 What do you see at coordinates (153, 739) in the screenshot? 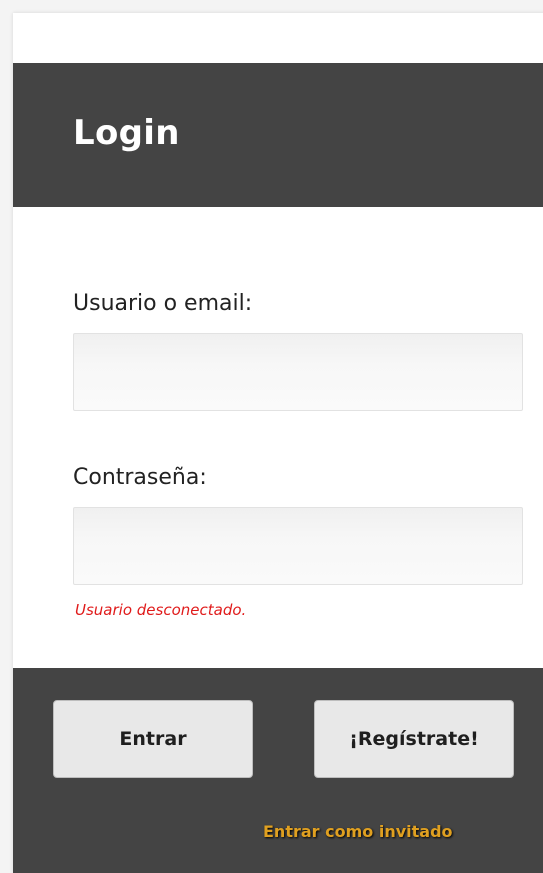
I see `login-button: Entrar` at bounding box center [153, 739].